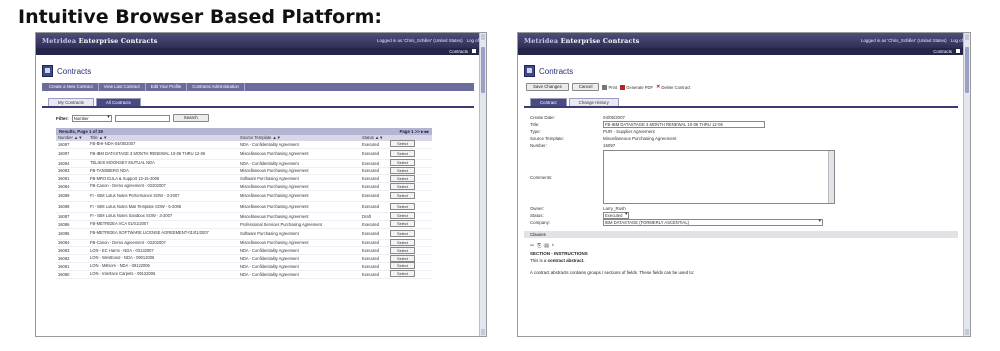 The image size is (1000, 351). I want to click on tab-contract: Contract, so click(548, 102).